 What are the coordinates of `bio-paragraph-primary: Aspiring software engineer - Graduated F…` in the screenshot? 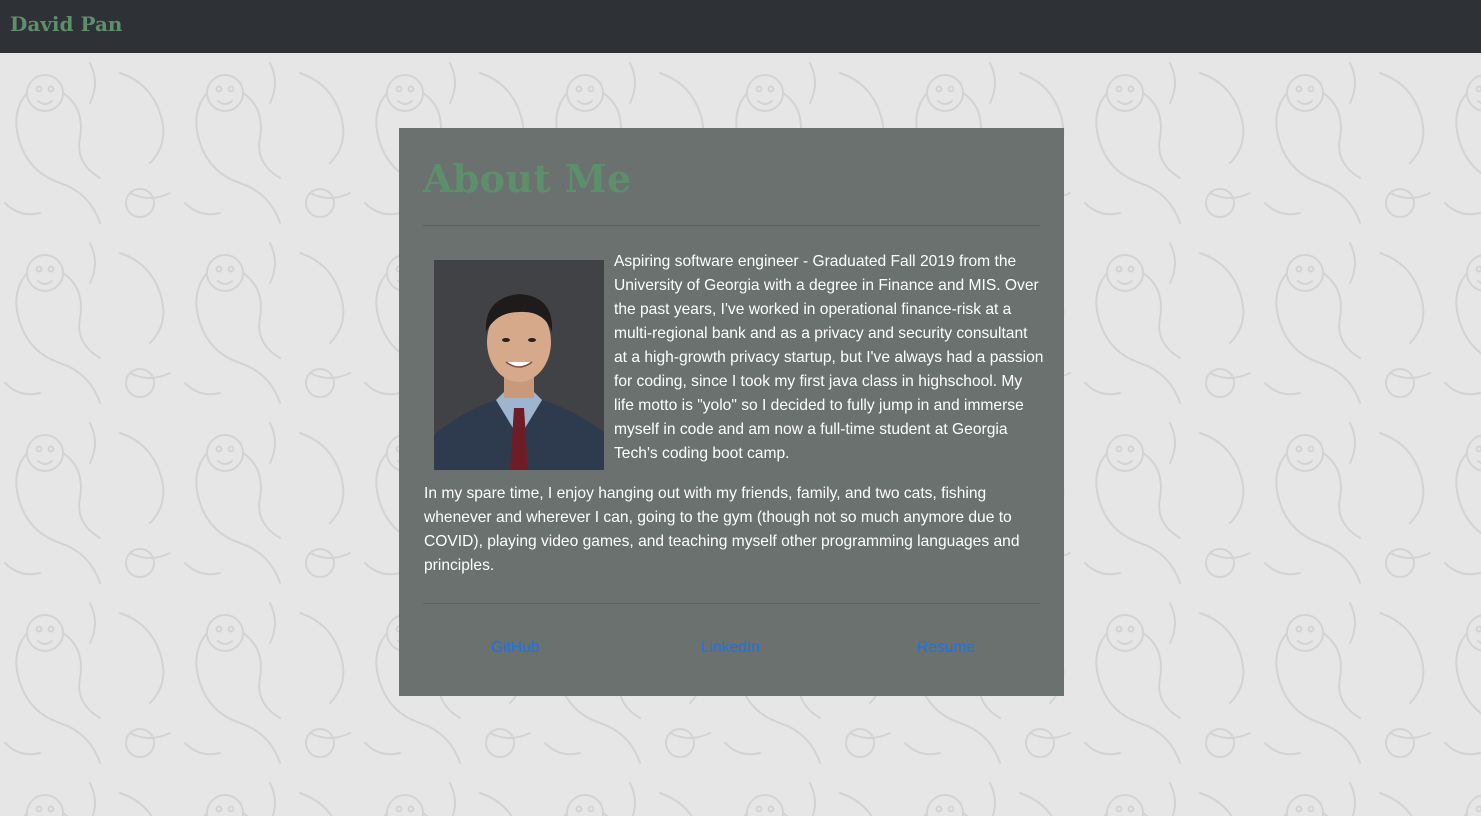 It's located at (829, 357).